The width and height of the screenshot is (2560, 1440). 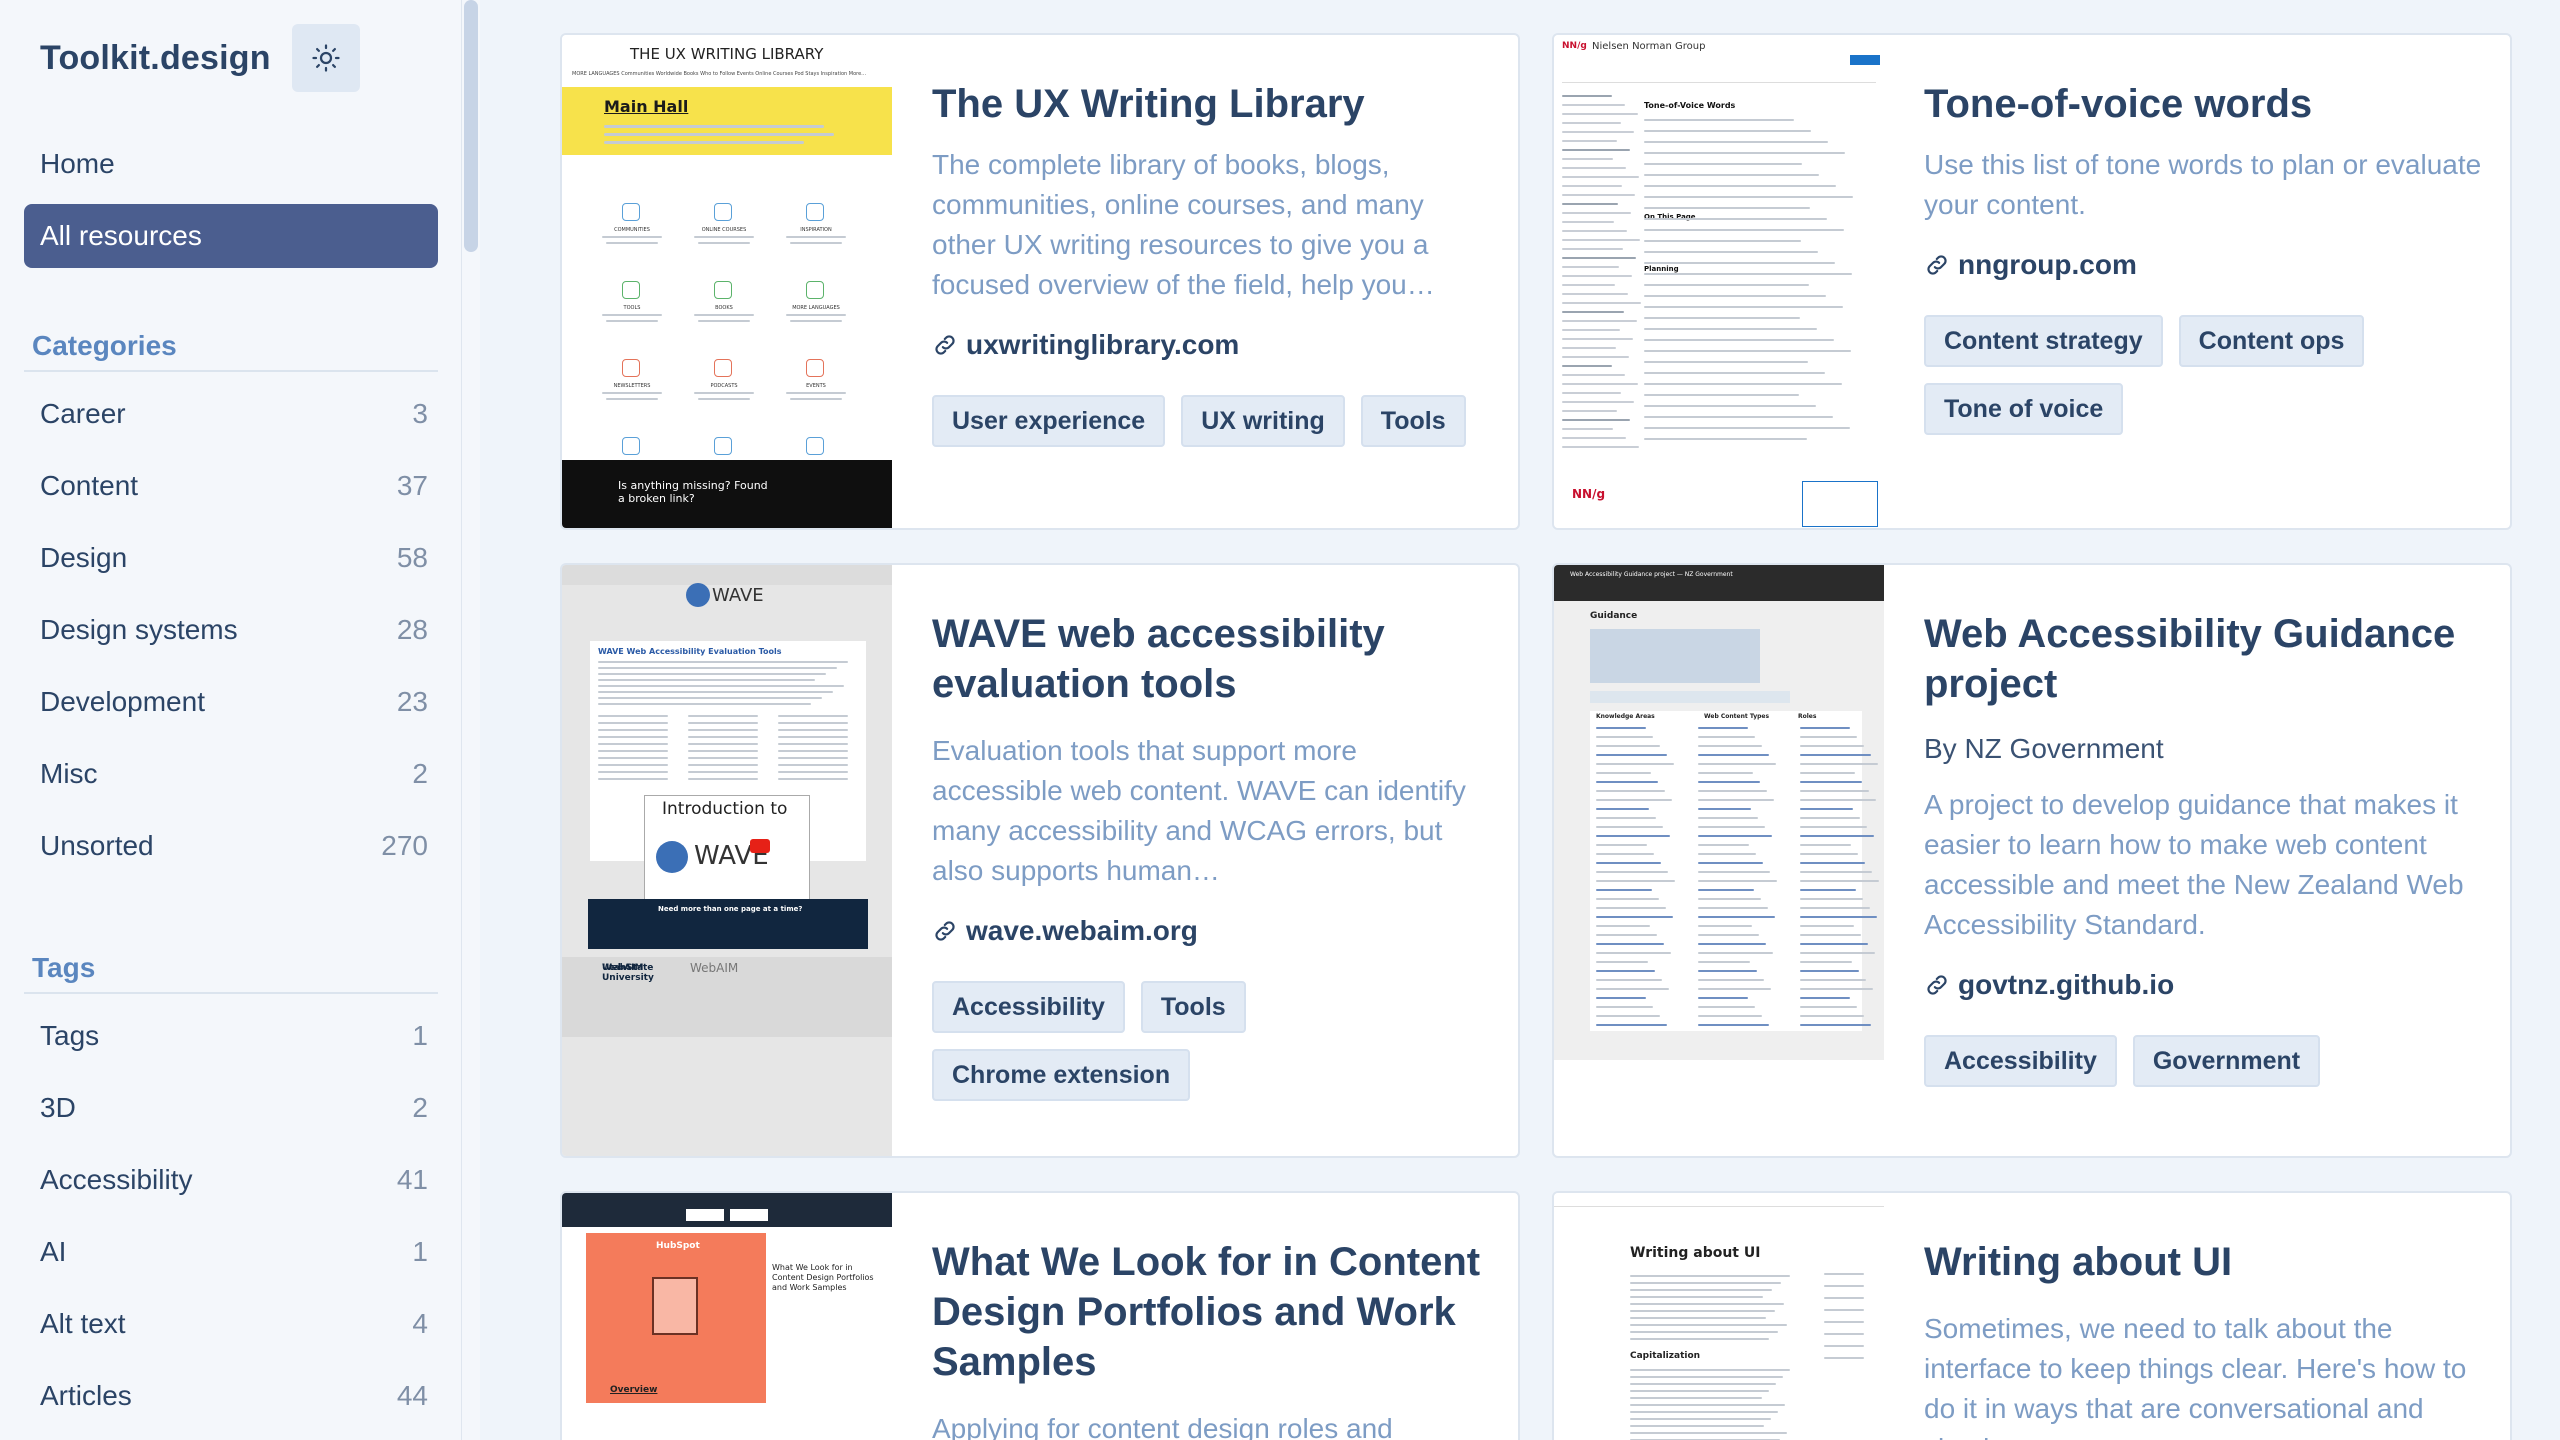 I want to click on tag-filter-ai: AI 1, so click(x=231, y=1252).